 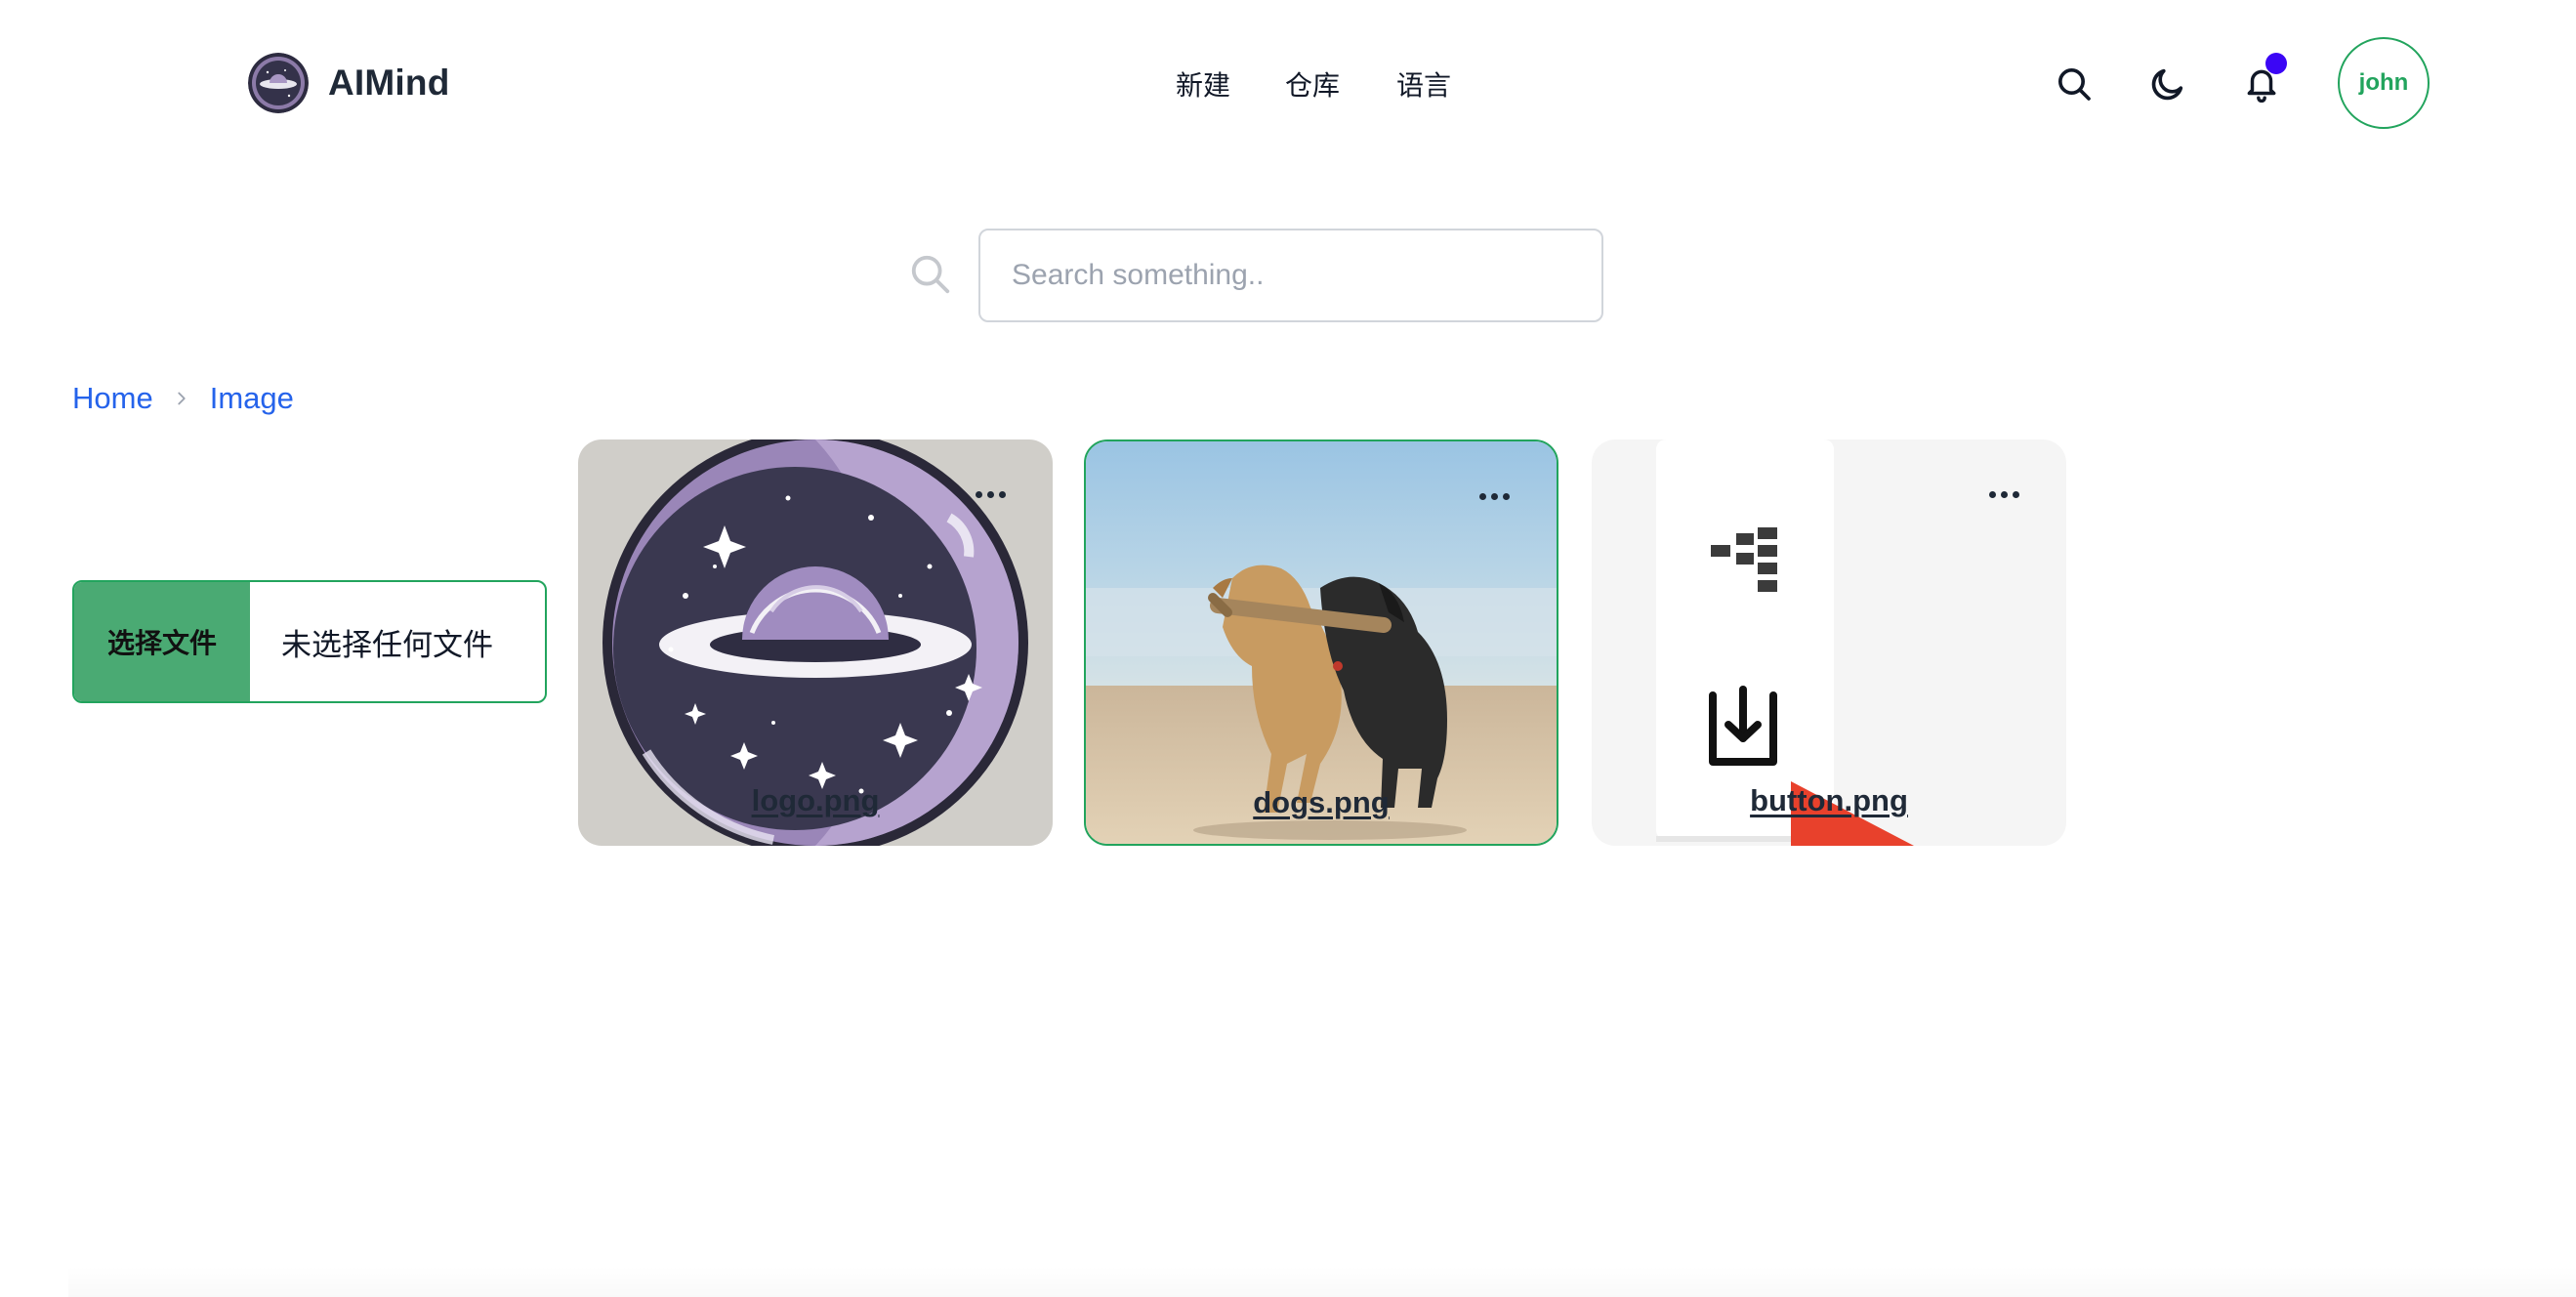 What do you see at coordinates (389, 83) in the screenshot?
I see `brand-name: AIMind` at bounding box center [389, 83].